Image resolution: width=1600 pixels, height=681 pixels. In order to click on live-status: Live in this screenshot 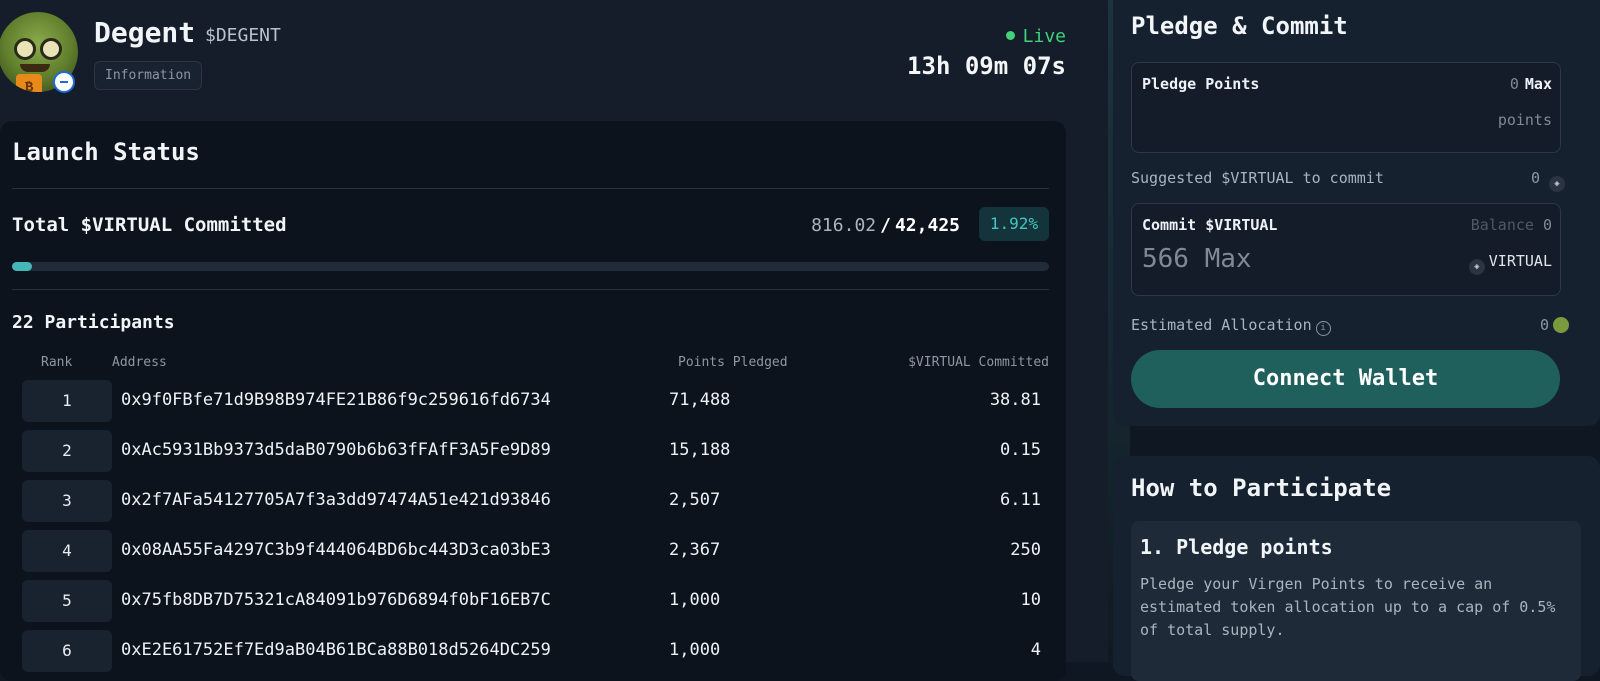, I will do `click(1035, 36)`.